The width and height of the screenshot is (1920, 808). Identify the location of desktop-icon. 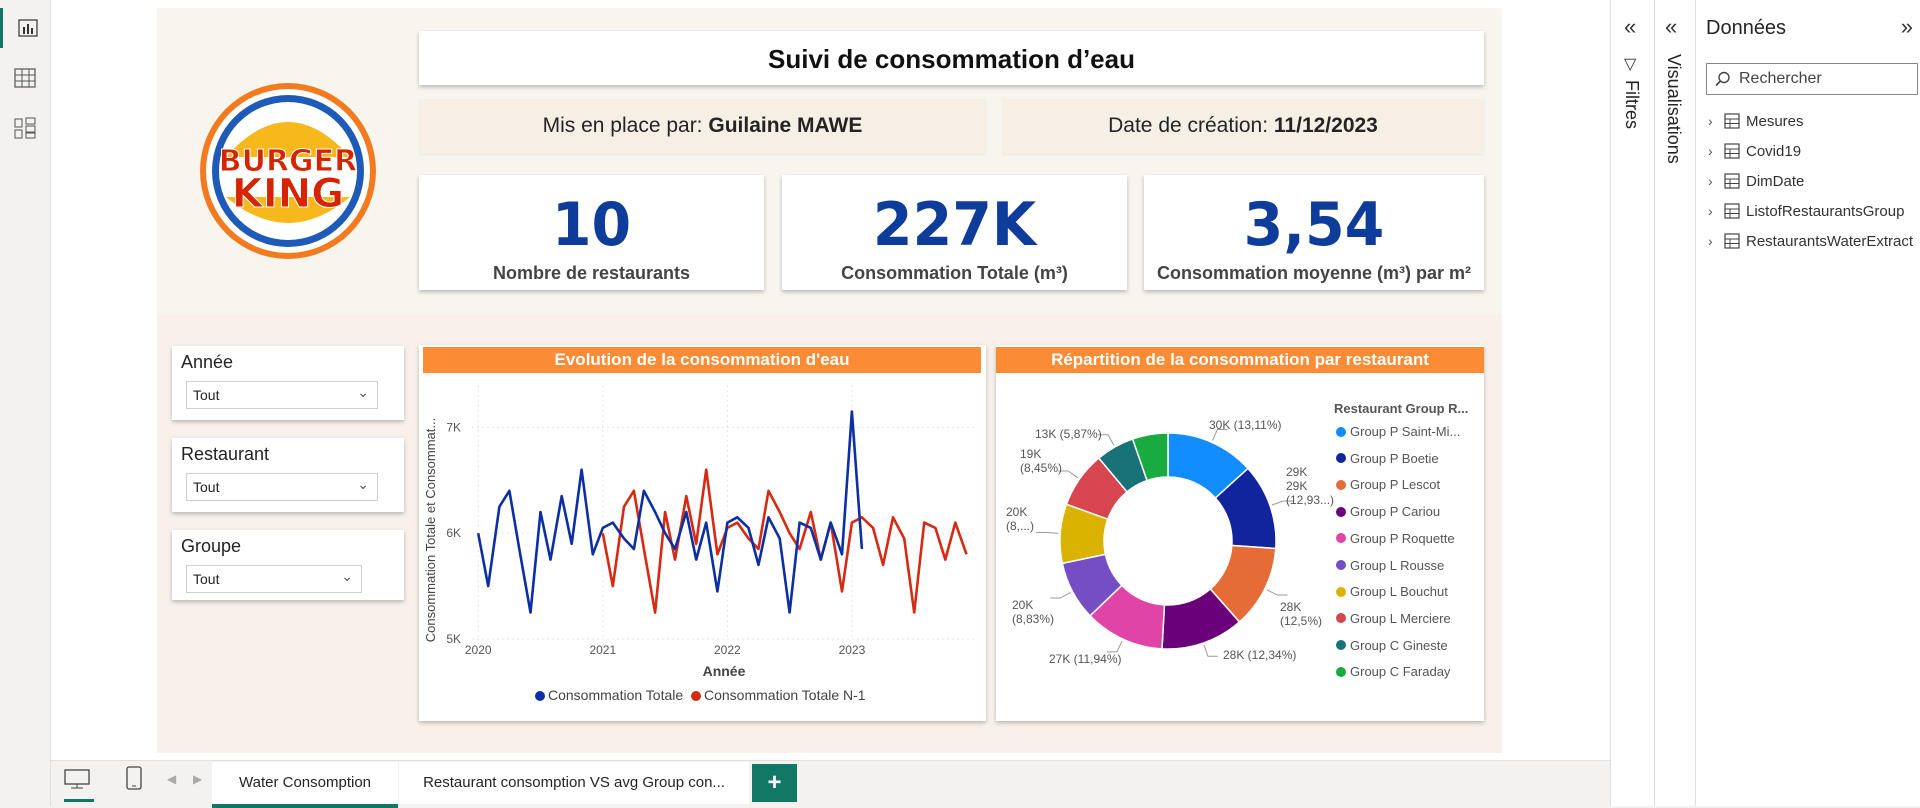
(77, 779).